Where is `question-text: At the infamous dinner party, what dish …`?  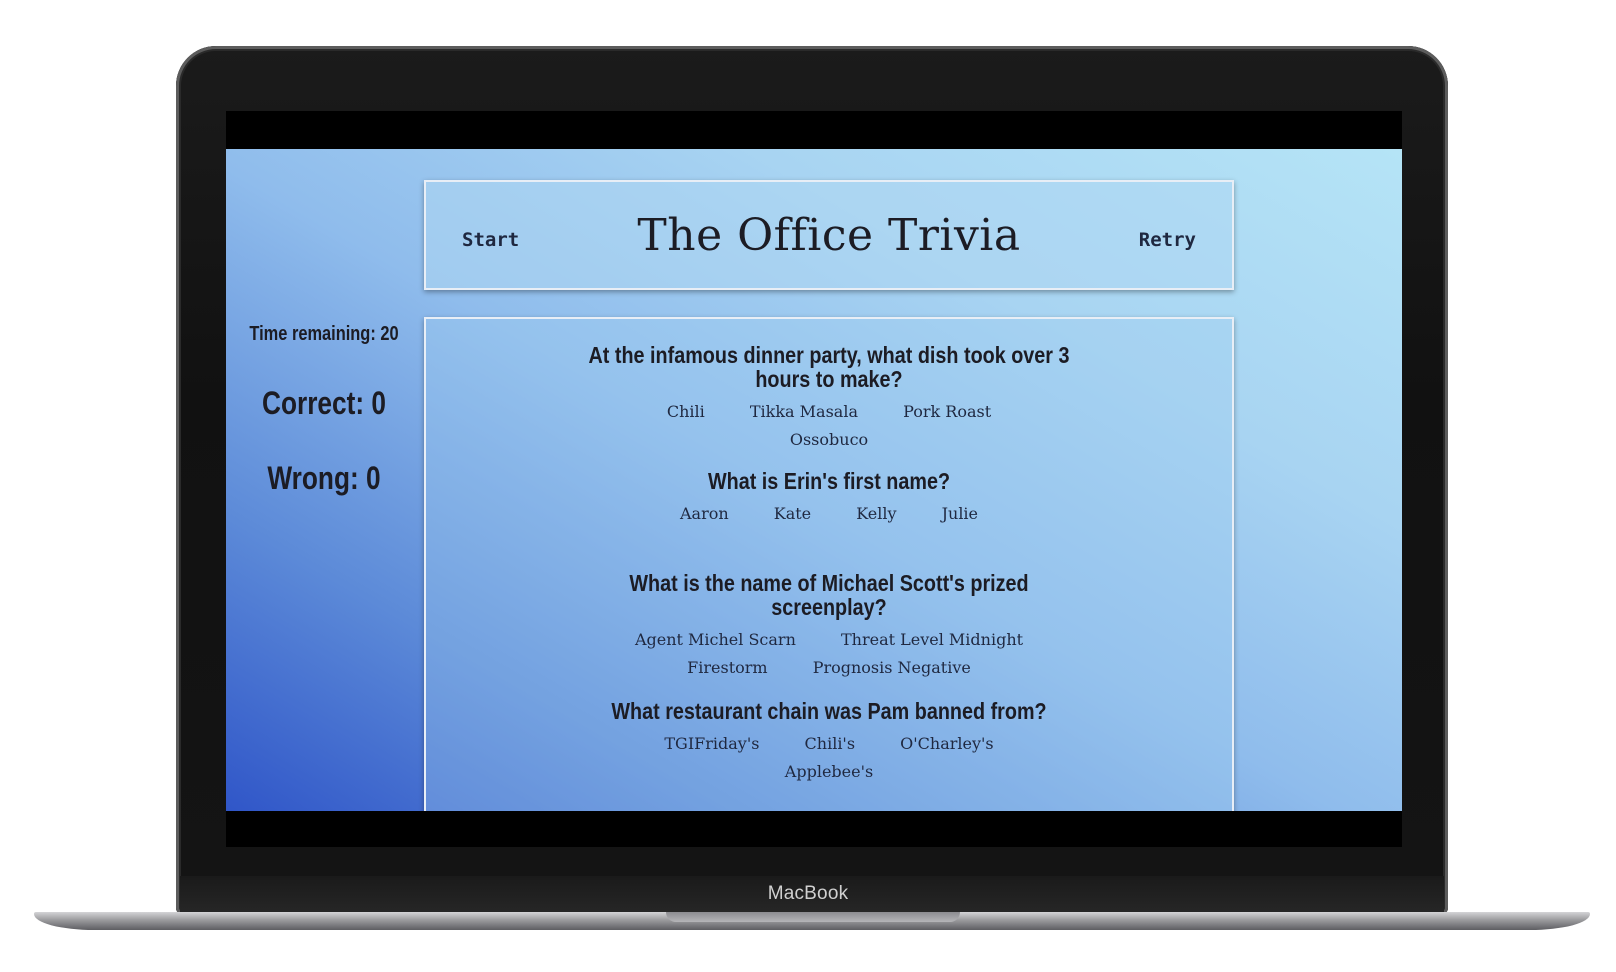
question-text: At the infamous dinner party, what dish … is located at coordinates (829, 367).